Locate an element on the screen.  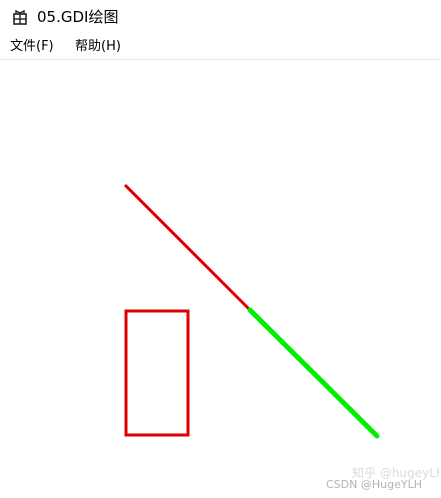
green-diagonal-line is located at coordinates (313, 373).